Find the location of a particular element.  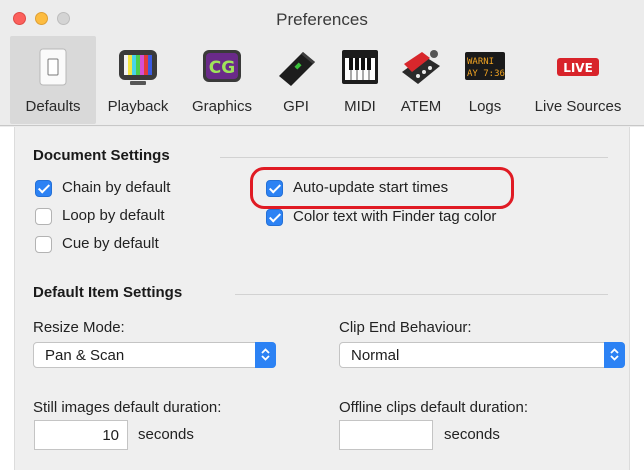

tab-gpi-label: GPI is located at coordinates (296, 106).